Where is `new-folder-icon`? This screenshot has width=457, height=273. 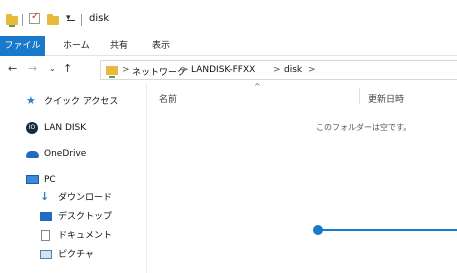 new-folder-icon is located at coordinates (53, 19).